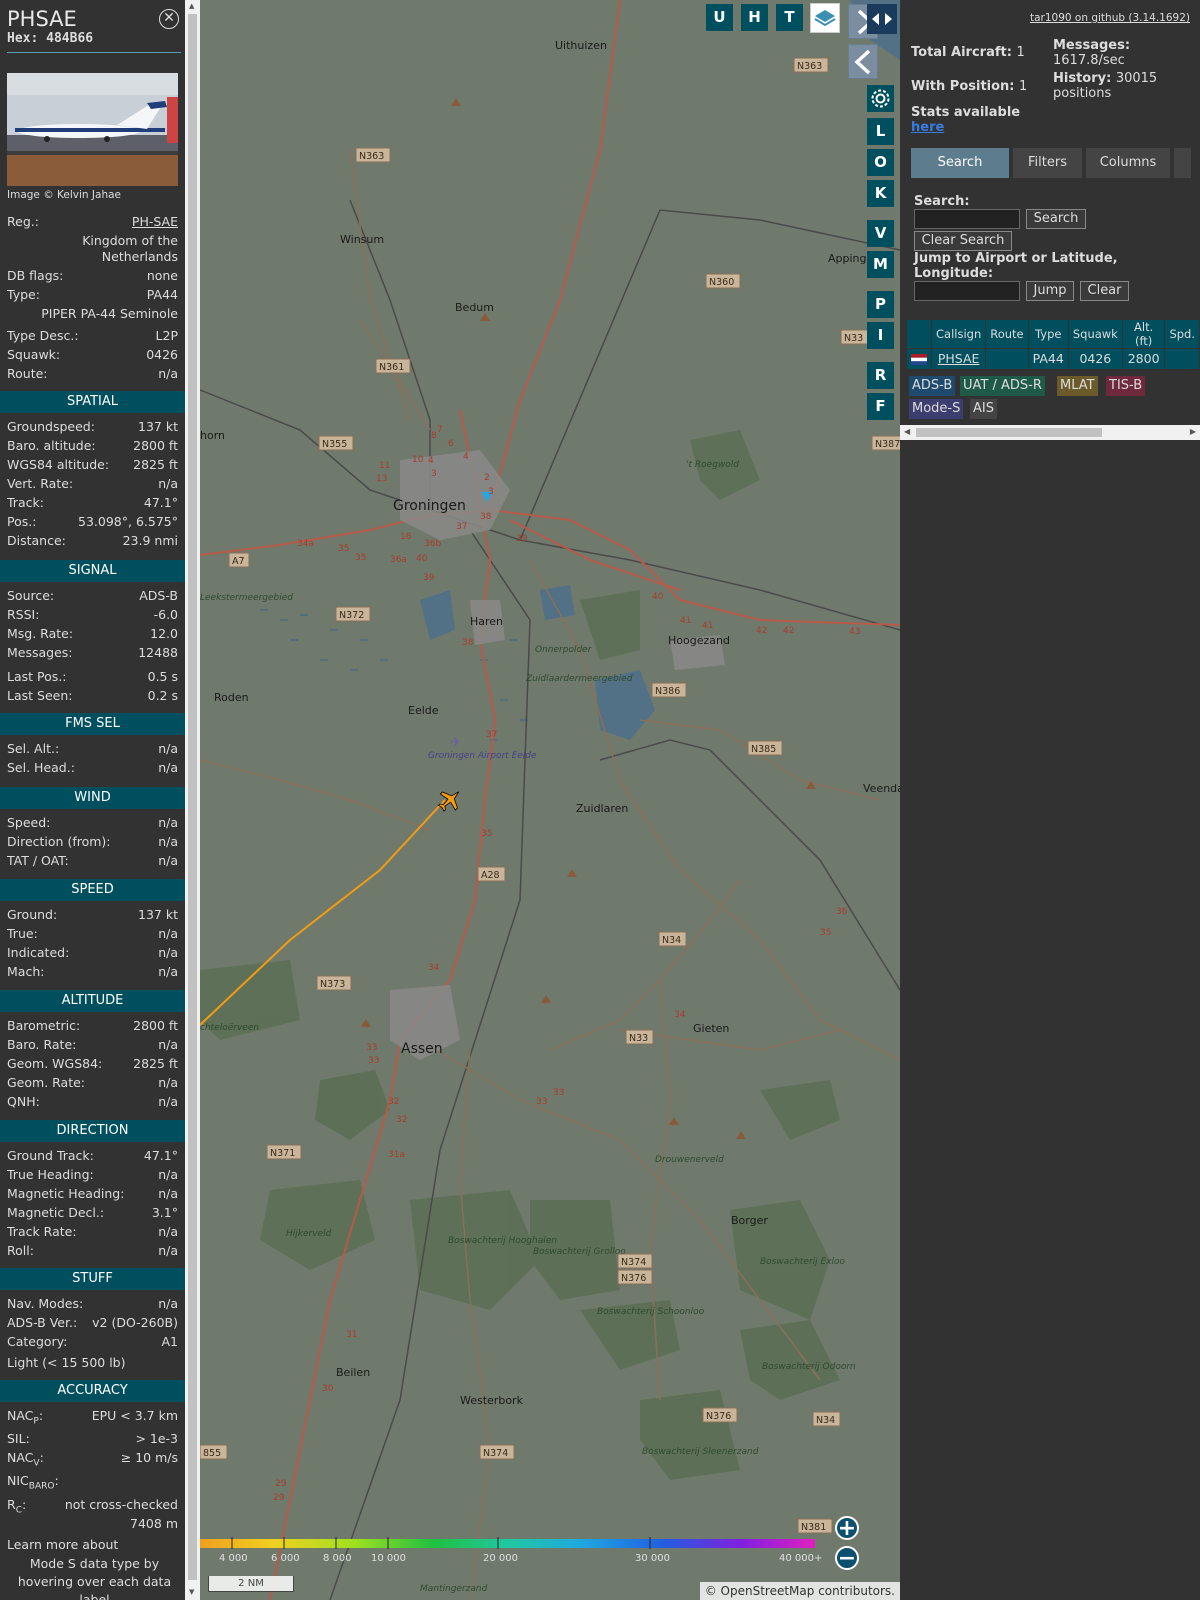  Describe the element at coordinates (754, 17) in the screenshot. I see `map-button-h: H` at that location.